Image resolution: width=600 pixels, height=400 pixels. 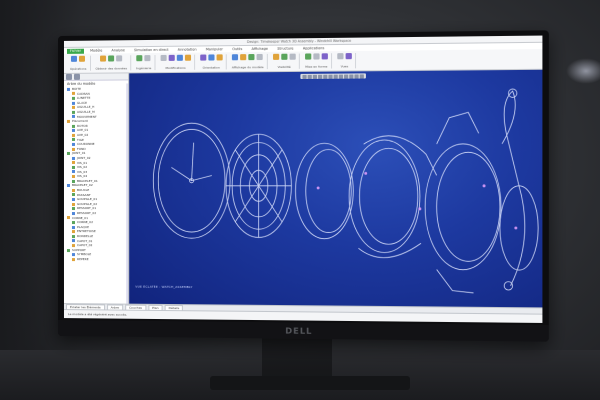 What do you see at coordinates (259, 48) in the screenshot?
I see `menu-tab: Affichage` at bounding box center [259, 48].